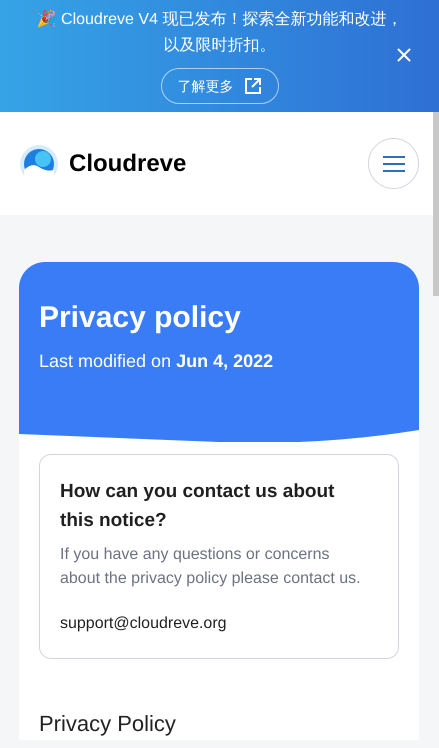 The image size is (439, 748). What do you see at coordinates (219, 86) in the screenshot?
I see `learn-more-button: 了解更多` at bounding box center [219, 86].